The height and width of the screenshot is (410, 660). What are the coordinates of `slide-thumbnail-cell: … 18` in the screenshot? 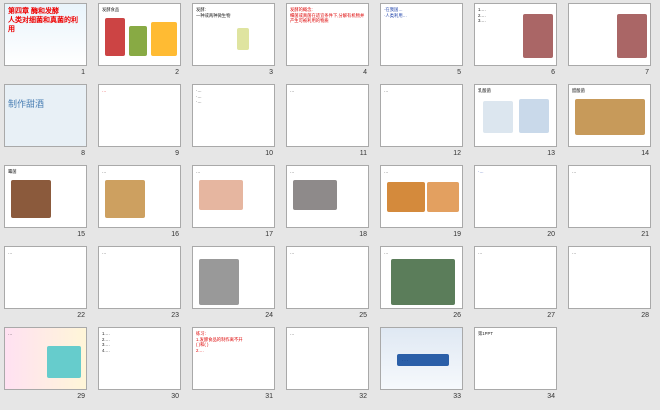 It's located at (327, 203).